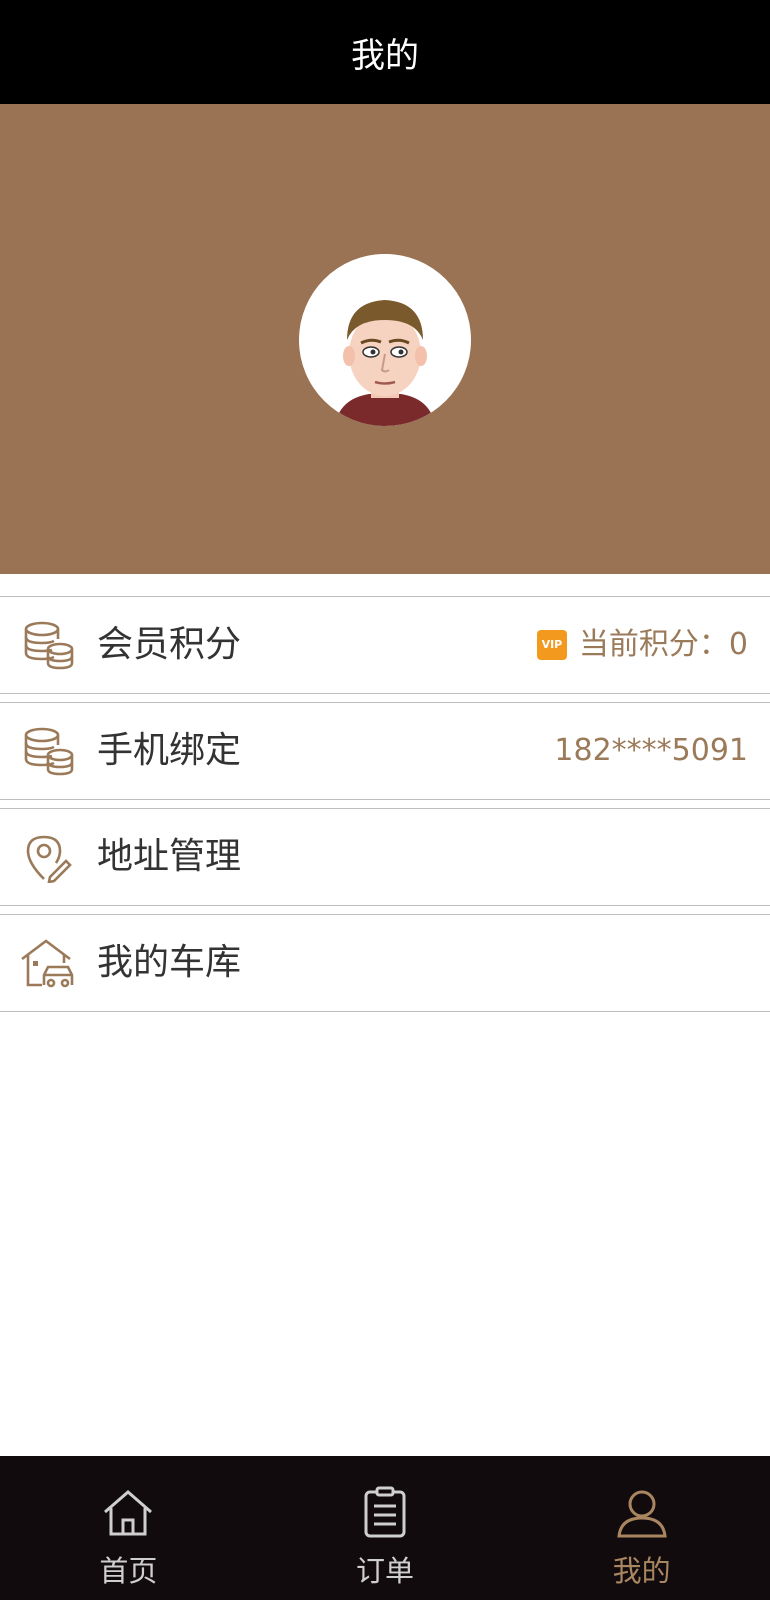 The width and height of the screenshot is (770, 1600). What do you see at coordinates (385, 963) in the screenshot?
I see `menu-item-my-garage: 我的车库` at bounding box center [385, 963].